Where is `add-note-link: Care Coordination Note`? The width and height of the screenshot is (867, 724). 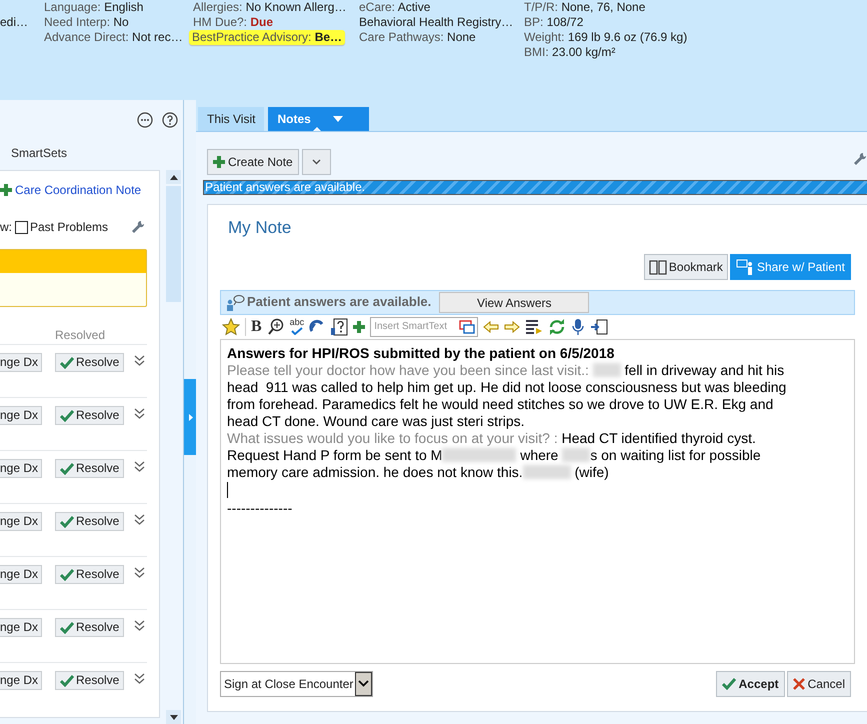
add-note-link: Care Coordination Note is located at coordinates (78, 190).